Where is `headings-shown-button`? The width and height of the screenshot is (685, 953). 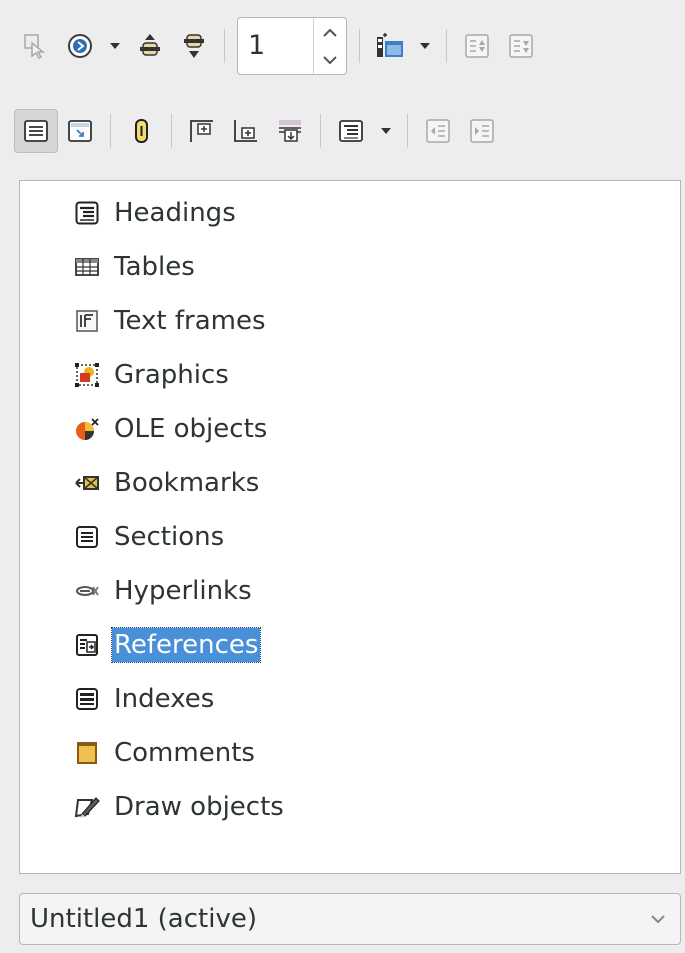
headings-shown-button is located at coordinates (141, 131).